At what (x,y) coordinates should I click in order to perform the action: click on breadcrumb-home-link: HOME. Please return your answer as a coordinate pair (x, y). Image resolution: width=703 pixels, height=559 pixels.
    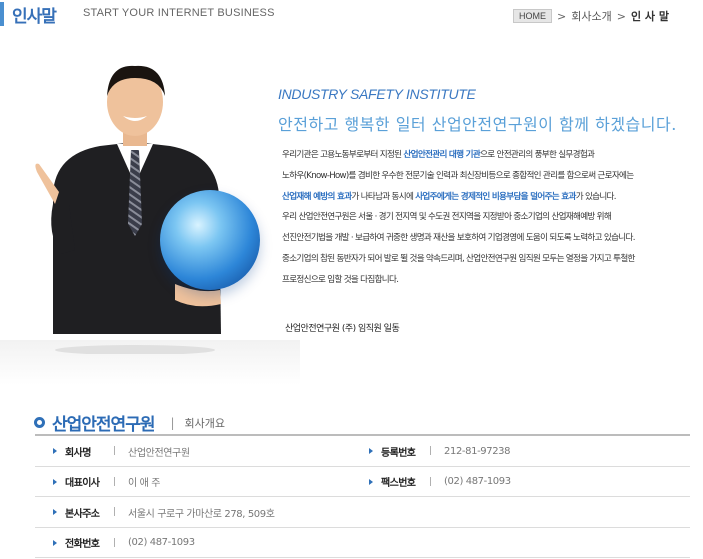
    Looking at the image, I should click on (533, 16).